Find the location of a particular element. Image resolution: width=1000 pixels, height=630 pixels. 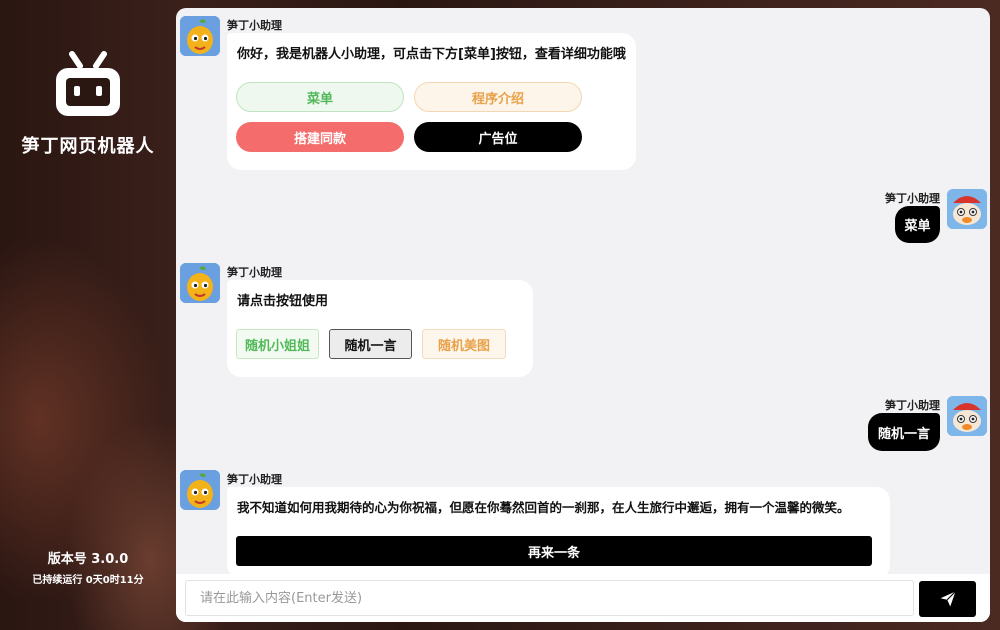

version-label: 版本号 3.0.0 is located at coordinates (88, 559).